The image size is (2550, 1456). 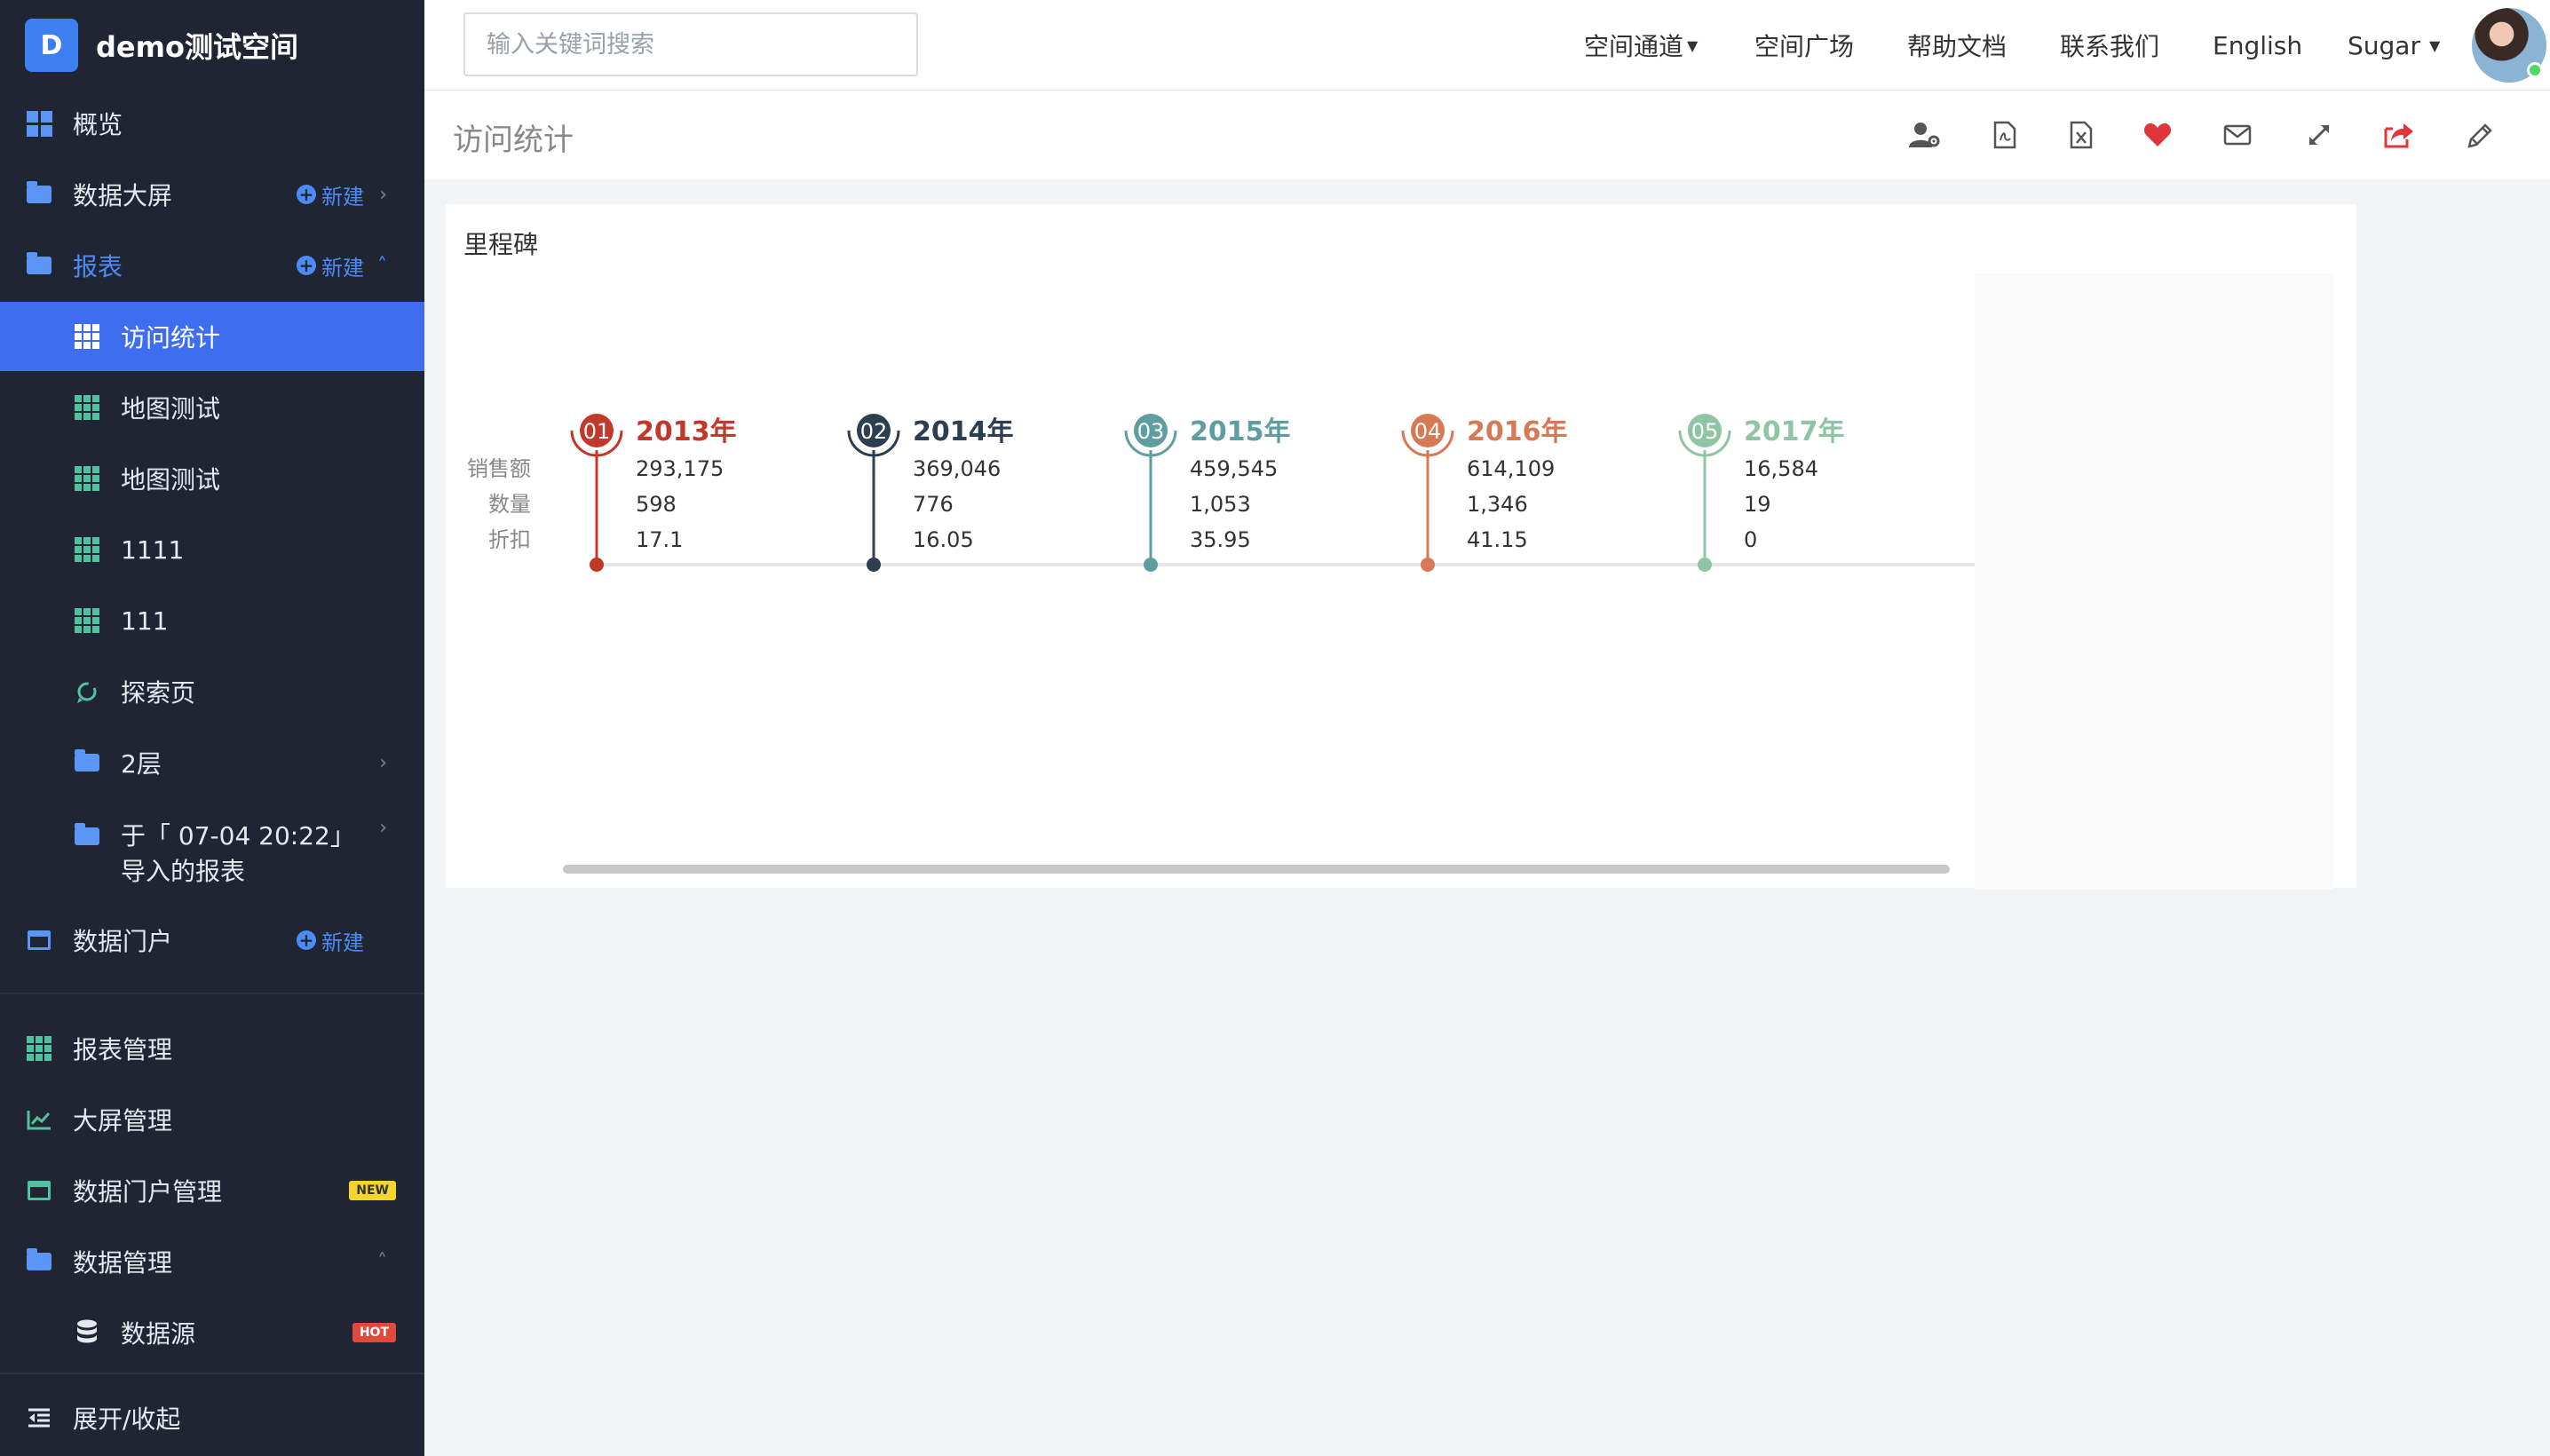 What do you see at coordinates (330, 941) in the screenshot?
I see `new-data-portal-button: + 新建` at bounding box center [330, 941].